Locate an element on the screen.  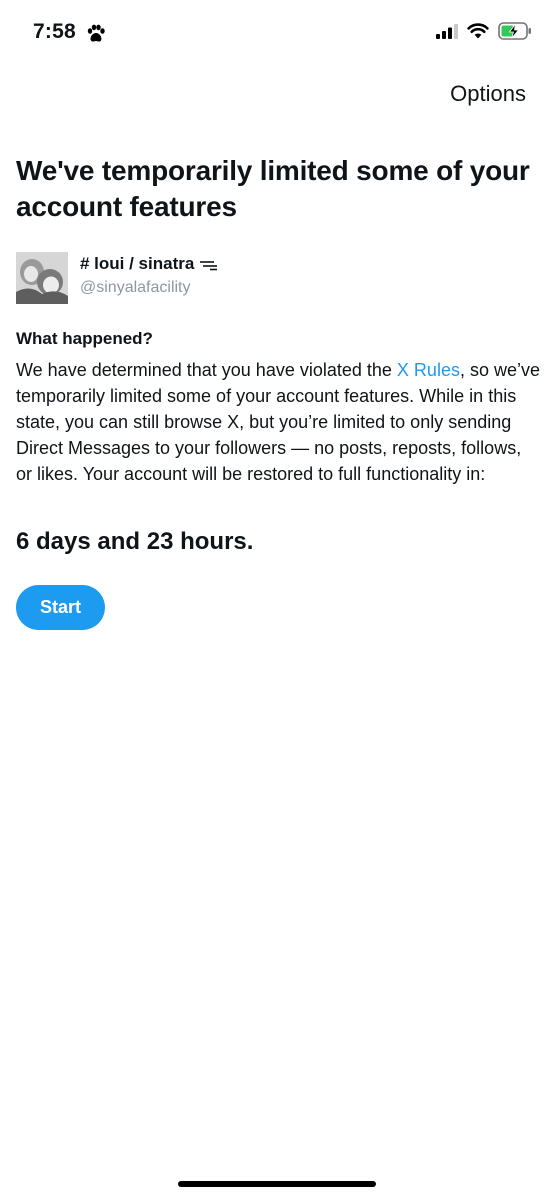
signal-icon is located at coordinates (447, 31).